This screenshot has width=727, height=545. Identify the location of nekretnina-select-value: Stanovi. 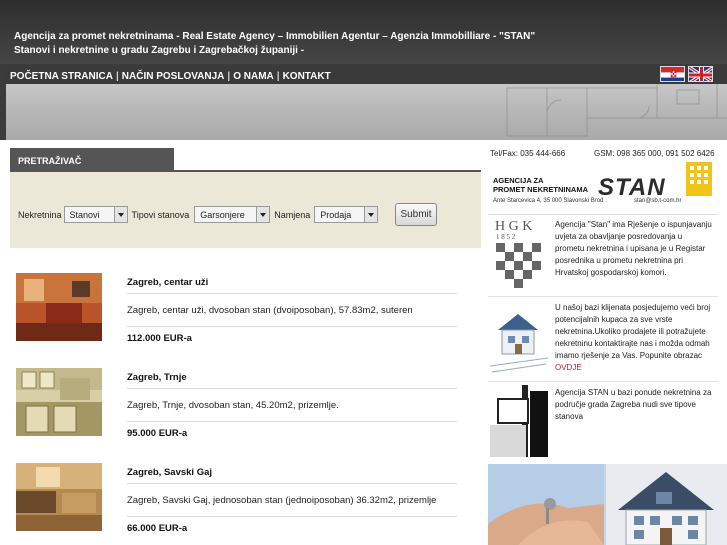
(84, 215).